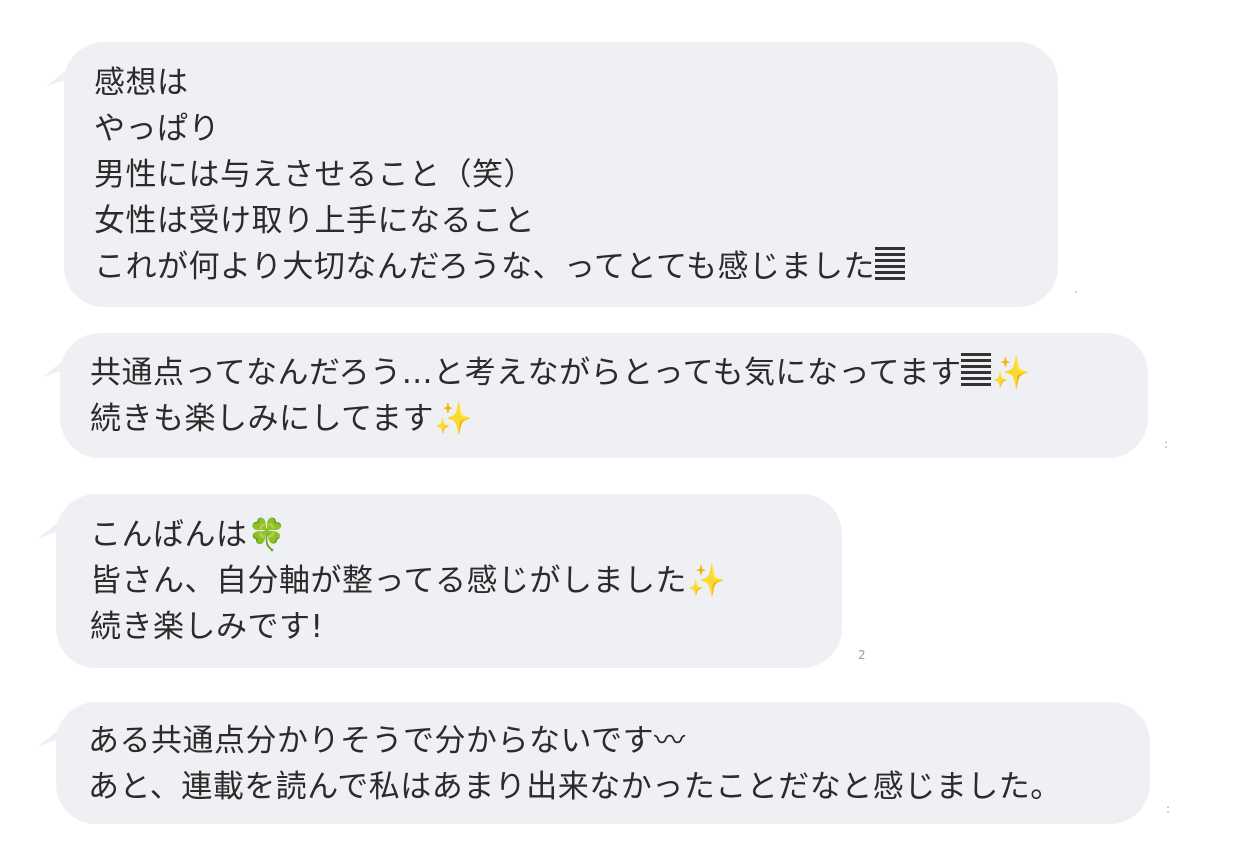  Describe the element at coordinates (862, 655) in the screenshot. I see `message-meta: 2` at that location.